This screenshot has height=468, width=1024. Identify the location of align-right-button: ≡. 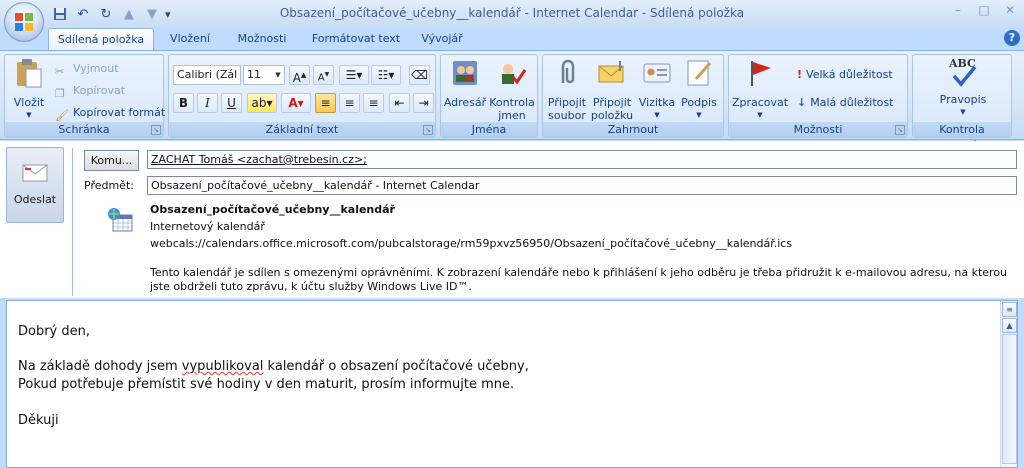
(373, 103).